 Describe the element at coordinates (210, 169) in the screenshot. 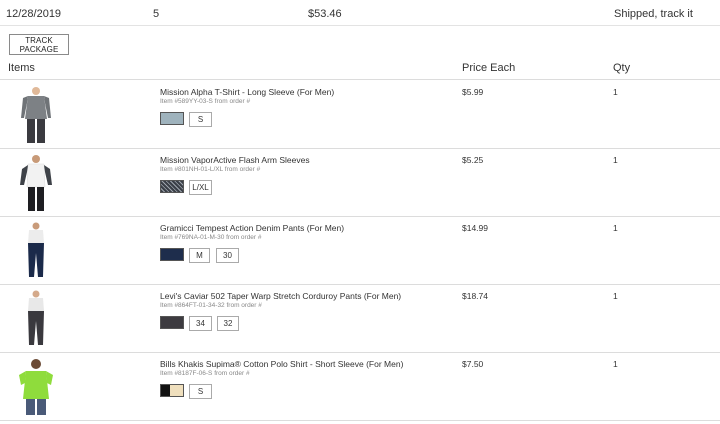

I see `product-item-number: Item #801NH-01-L/XL from order #` at that location.